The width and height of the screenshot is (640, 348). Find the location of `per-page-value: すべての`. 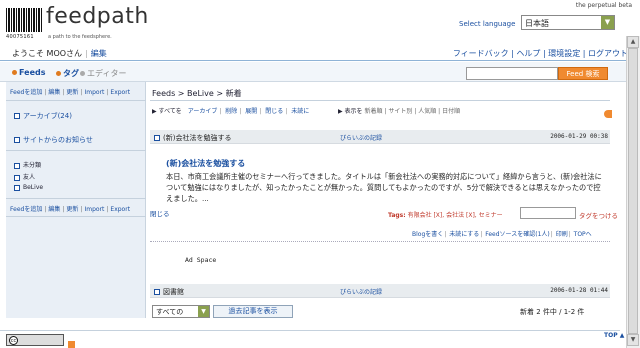

per-page-value: すべての is located at coordinates (170, 312).